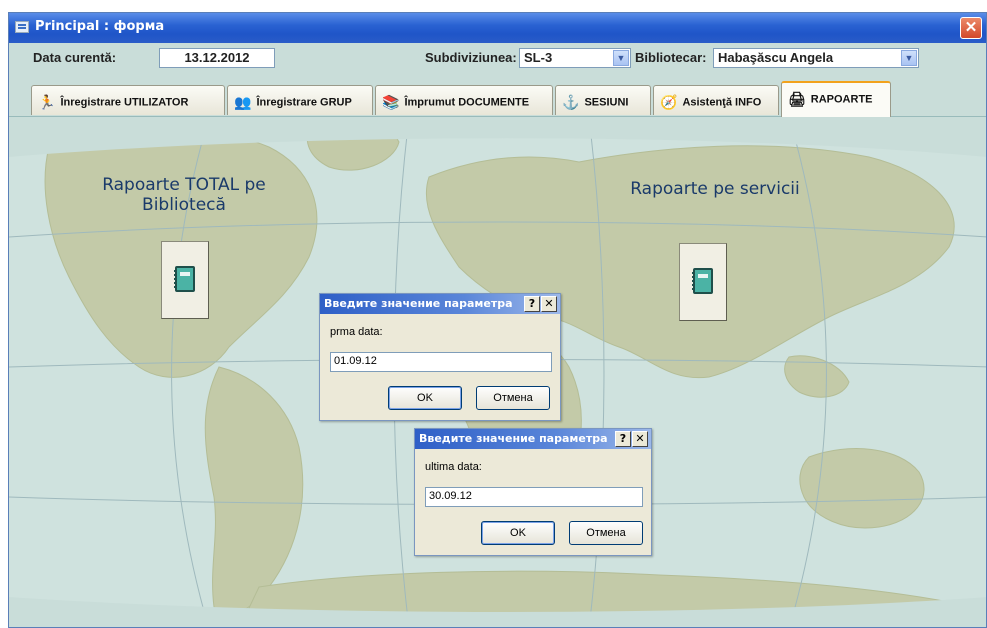  I want to click on librarian-value: Habaşăscu Angela, so click(776, 57).